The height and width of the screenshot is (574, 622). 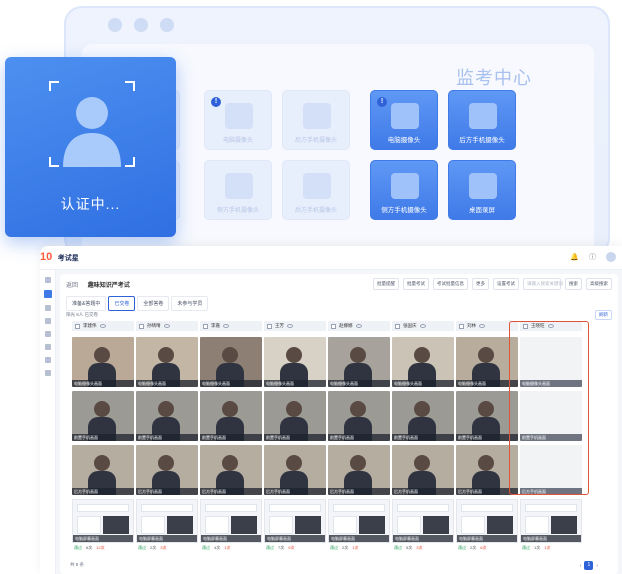 What do you see at coordinates (592, 257) in the screenshot?
I see `help-icon: ⓘ` at bounding box center [592, 257].